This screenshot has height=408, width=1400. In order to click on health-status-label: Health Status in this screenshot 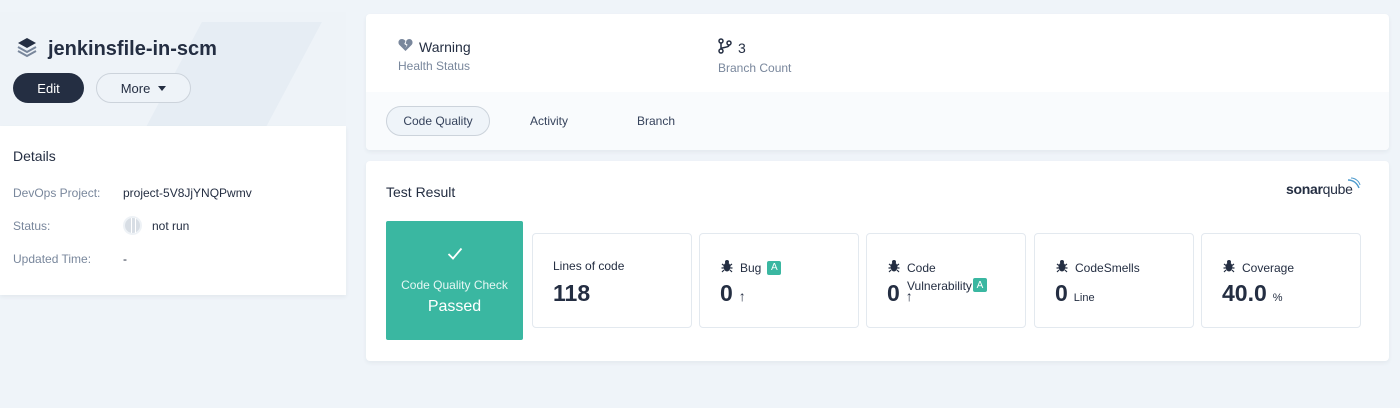, I will do `click(434, 66)`.